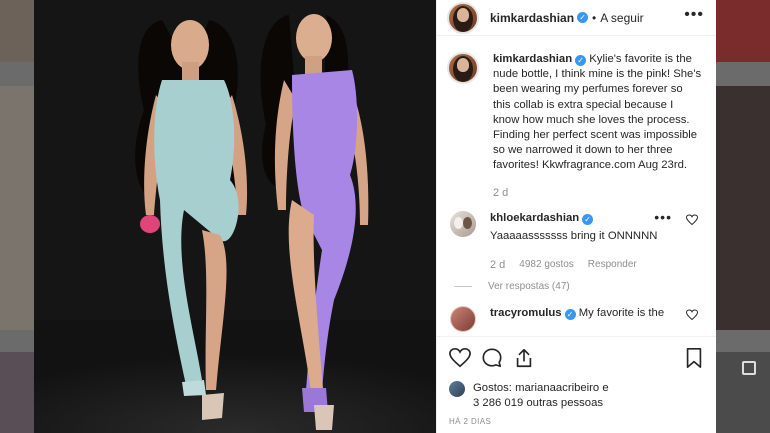  Describe the element at coordinates (492, 358) in the screenshot. I see `comment-icon` at that location.